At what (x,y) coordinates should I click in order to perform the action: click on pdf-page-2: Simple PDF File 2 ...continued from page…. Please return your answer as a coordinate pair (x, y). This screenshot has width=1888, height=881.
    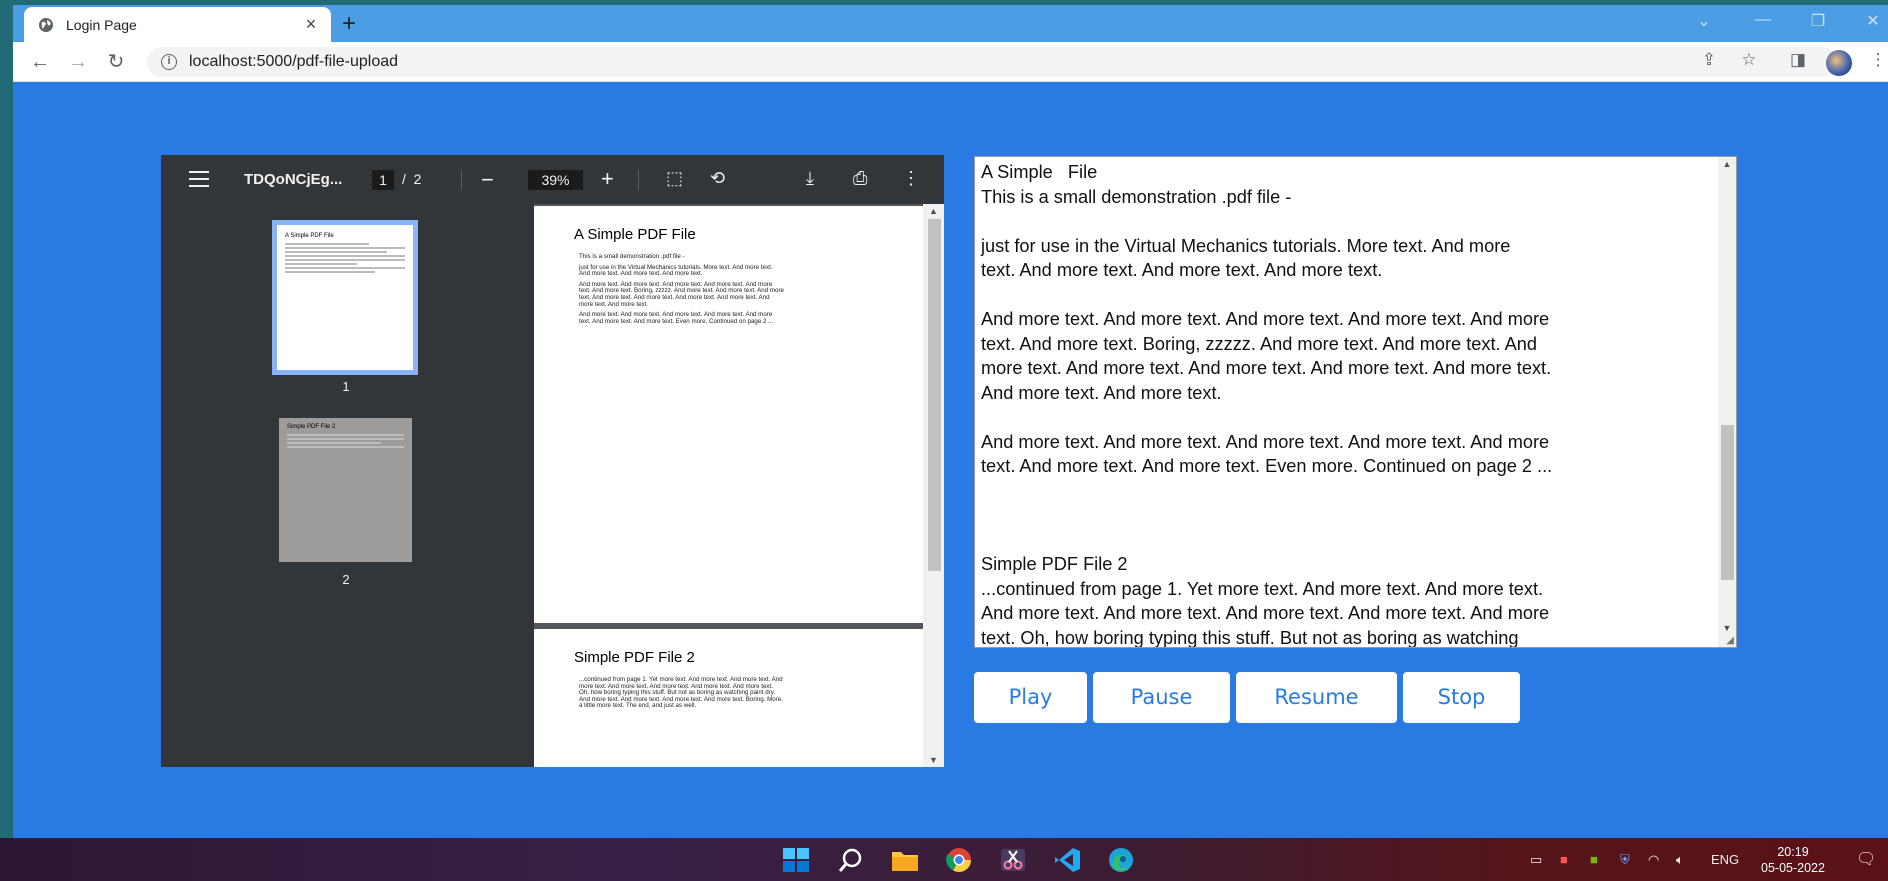
    Looking at the image, I should click on (728, 698).